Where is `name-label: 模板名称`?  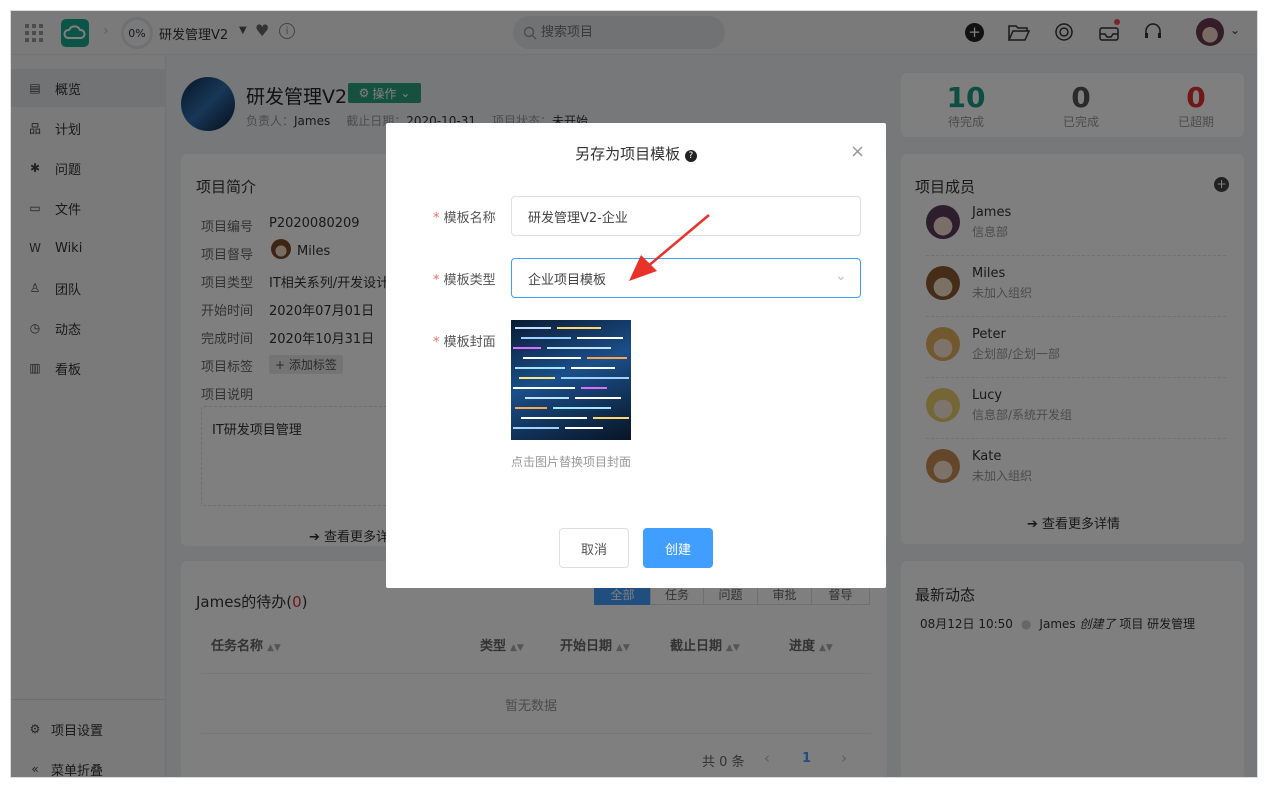 name-label: 模板名称 is located at coordinates (469, 218).